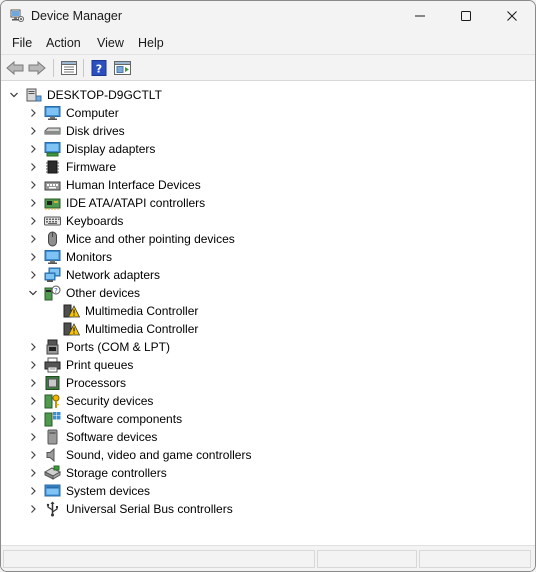  Describe the element at coordinates (268, 509) in the screenshot. I see `tree-category-row: Universal Serial Bus controllers` at that location.